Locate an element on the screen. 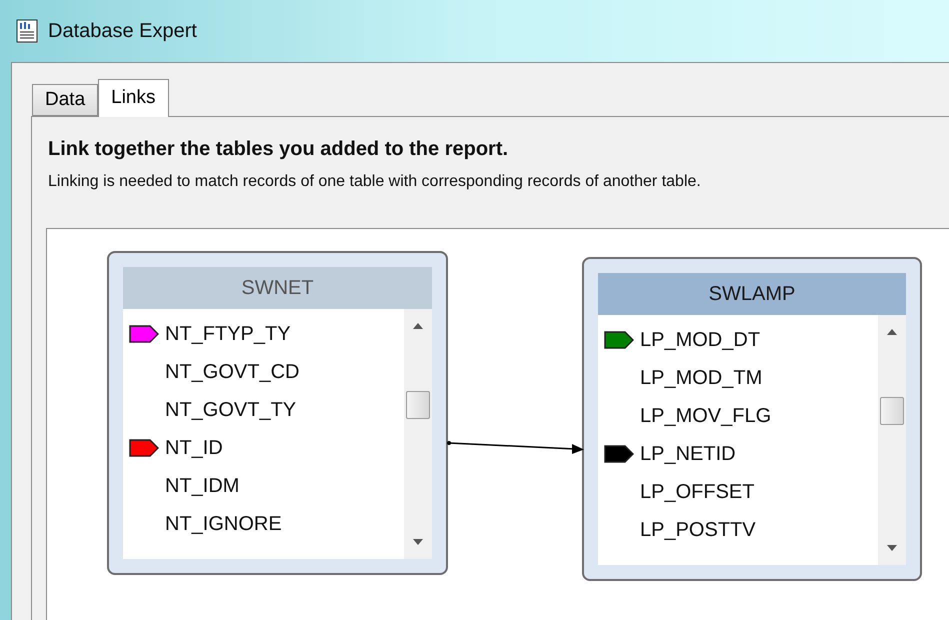  table-title: SWNET is located at coordinates (277, 288).